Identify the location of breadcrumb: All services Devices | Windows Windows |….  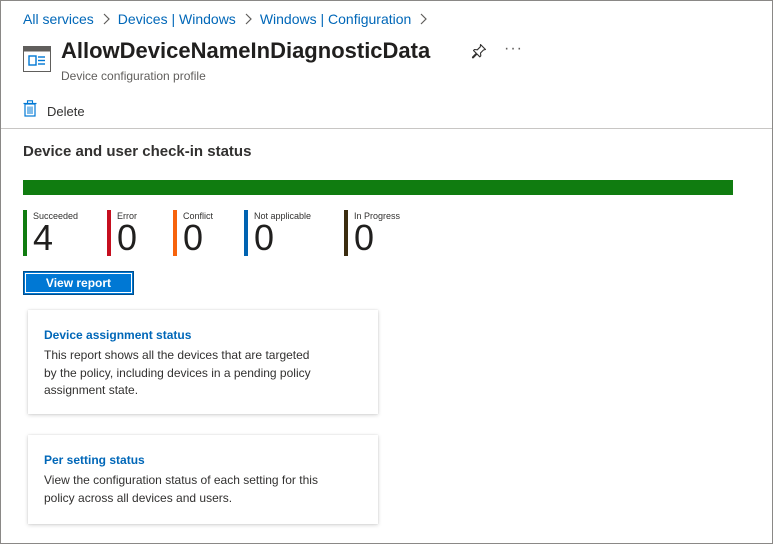
(229, 19).